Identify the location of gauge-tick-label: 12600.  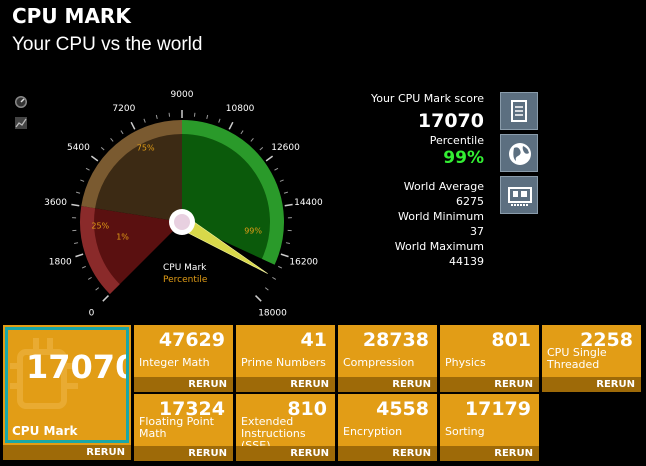
(285, 148).